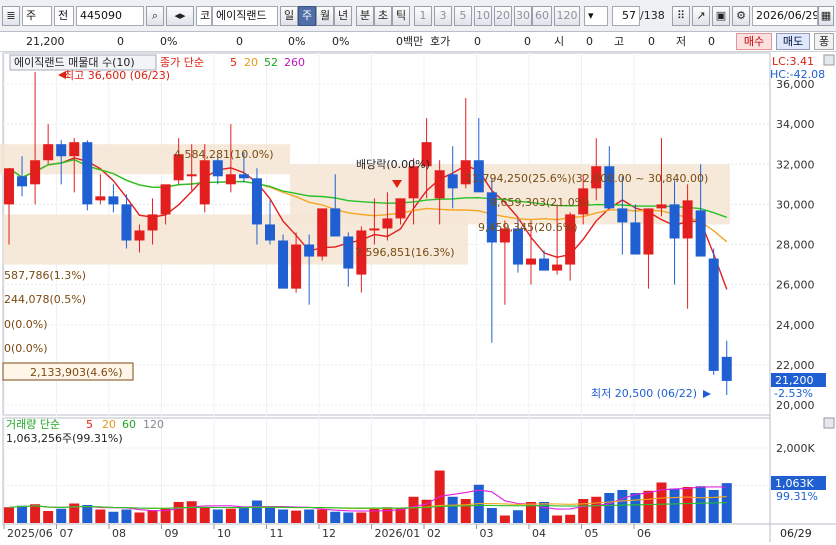 The height and width of the screenshot is (545, 836). Describe the element at coordinates (224, 154) in the screenshot. I see `profile-label: 4,584,281(10.0%)` at that location.